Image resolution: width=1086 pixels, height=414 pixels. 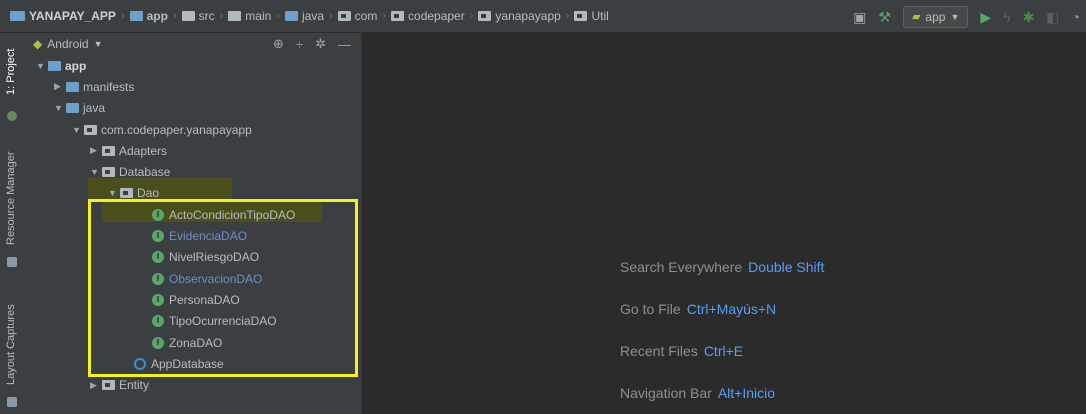 What do you see at coordinates (198, 16) in the screenshot?
I see `breadcrumb-src: src` at bounding box center [198, 16].